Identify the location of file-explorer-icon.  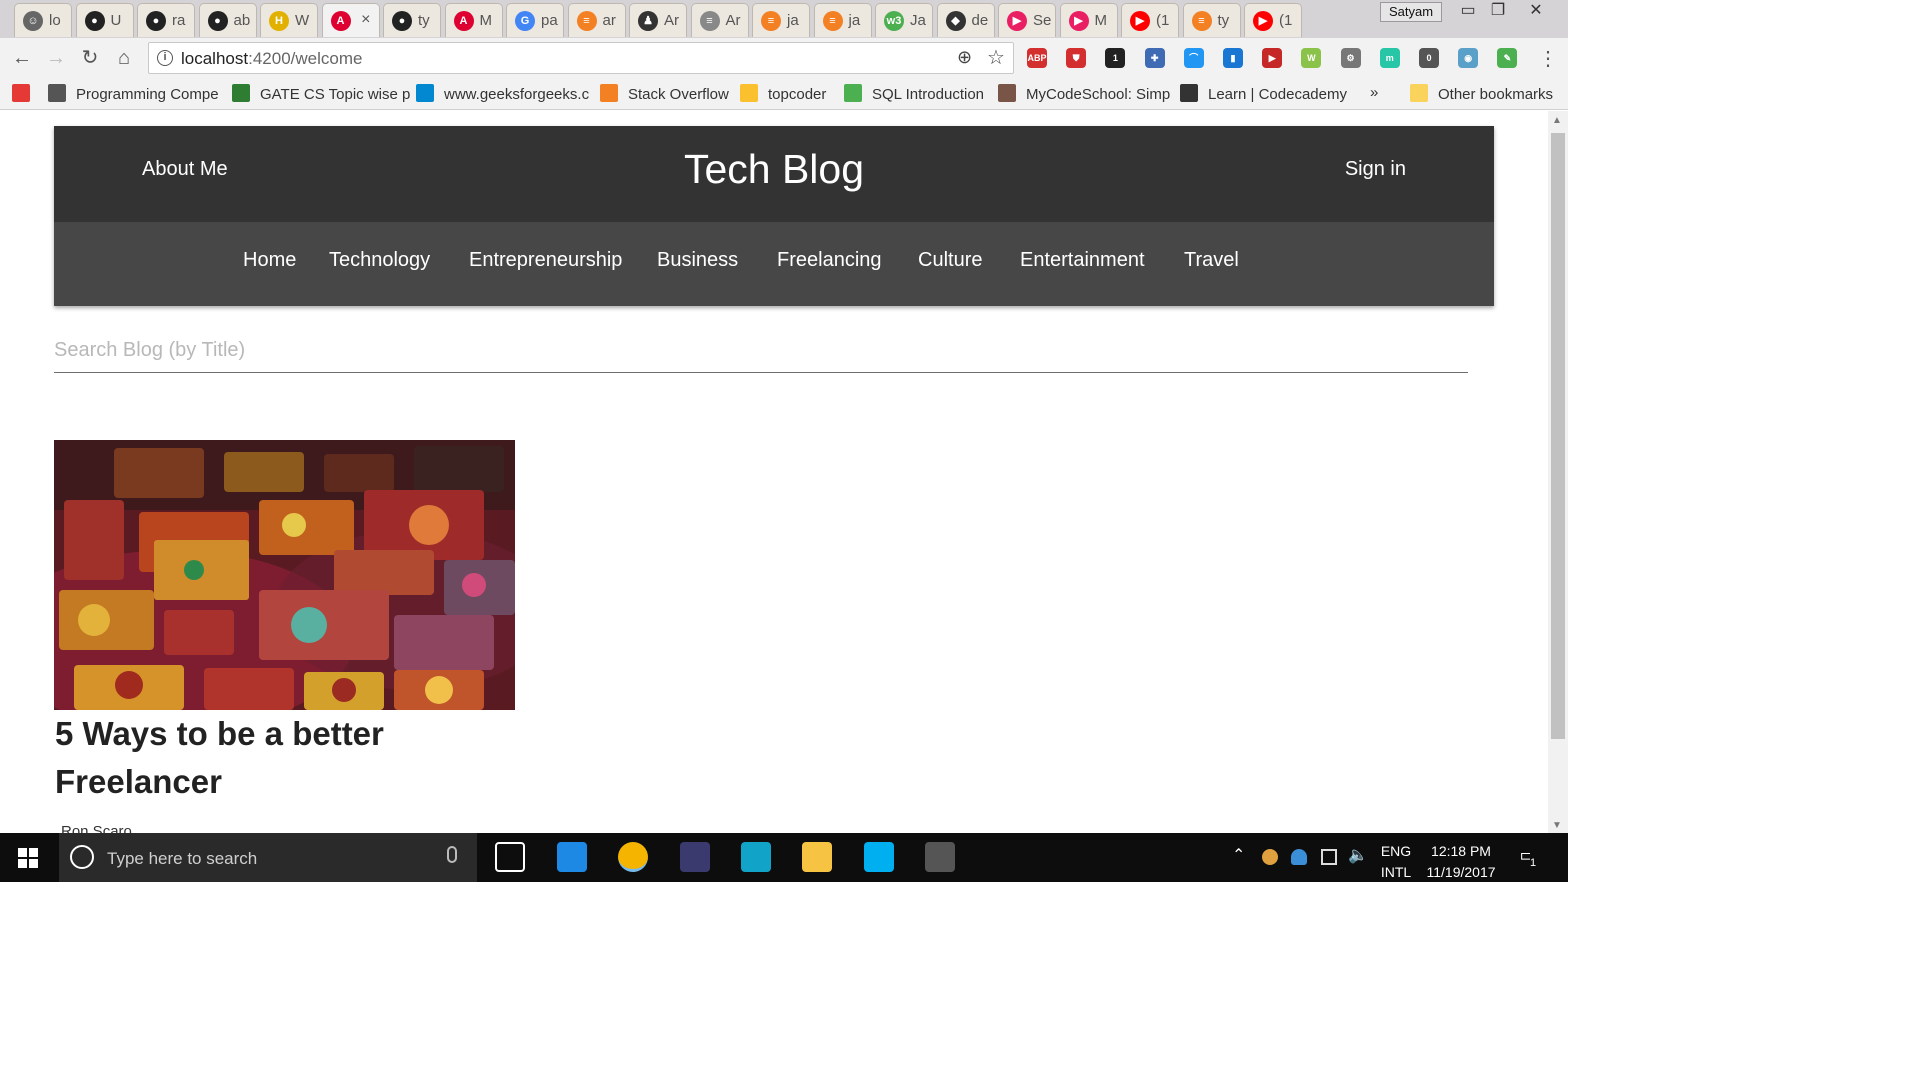
(817, 857).